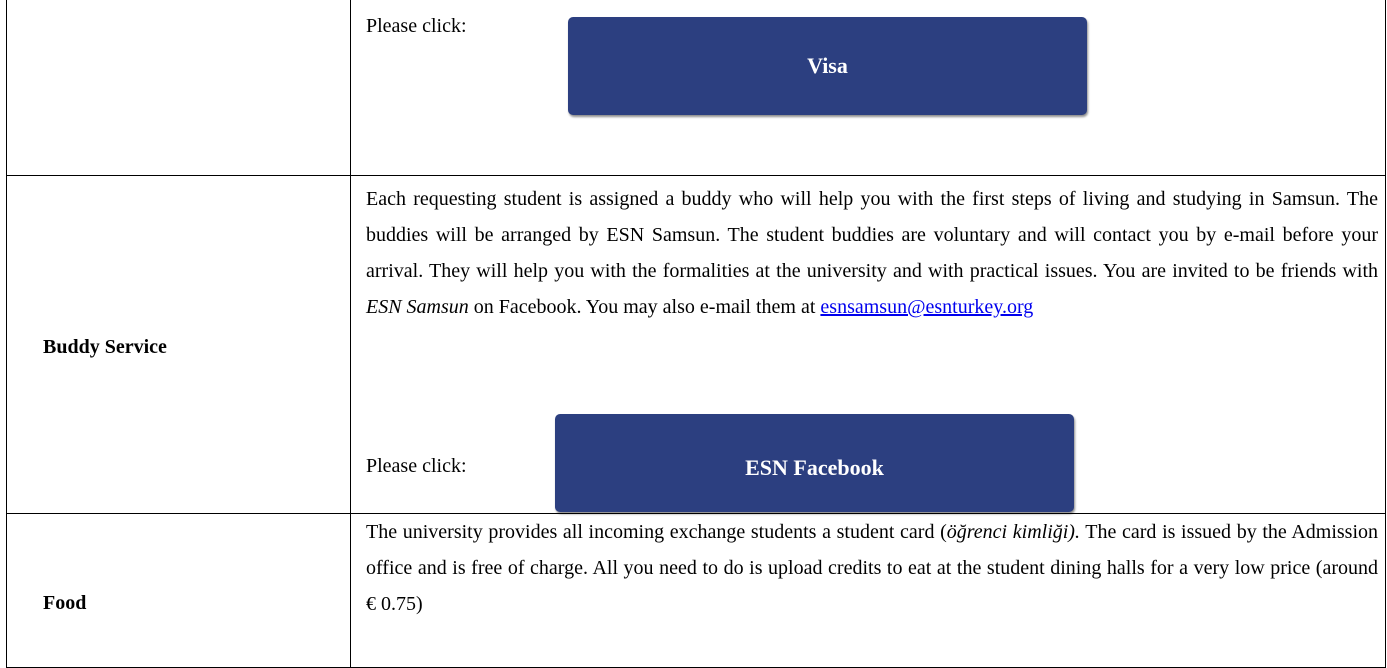  What do you see at coordinates (1013, 532) in the screenshot?
I see `food-text-italic: öğrenci kimliği).` at bounding box center [1013, 532].